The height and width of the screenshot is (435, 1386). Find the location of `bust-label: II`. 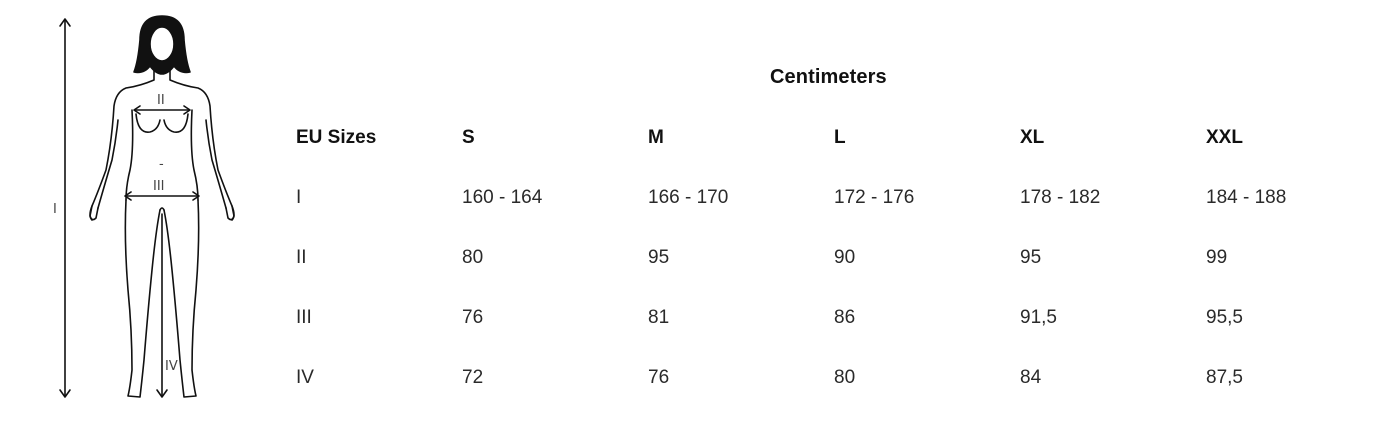

bust-label: II is located at coordinates (161, 100).